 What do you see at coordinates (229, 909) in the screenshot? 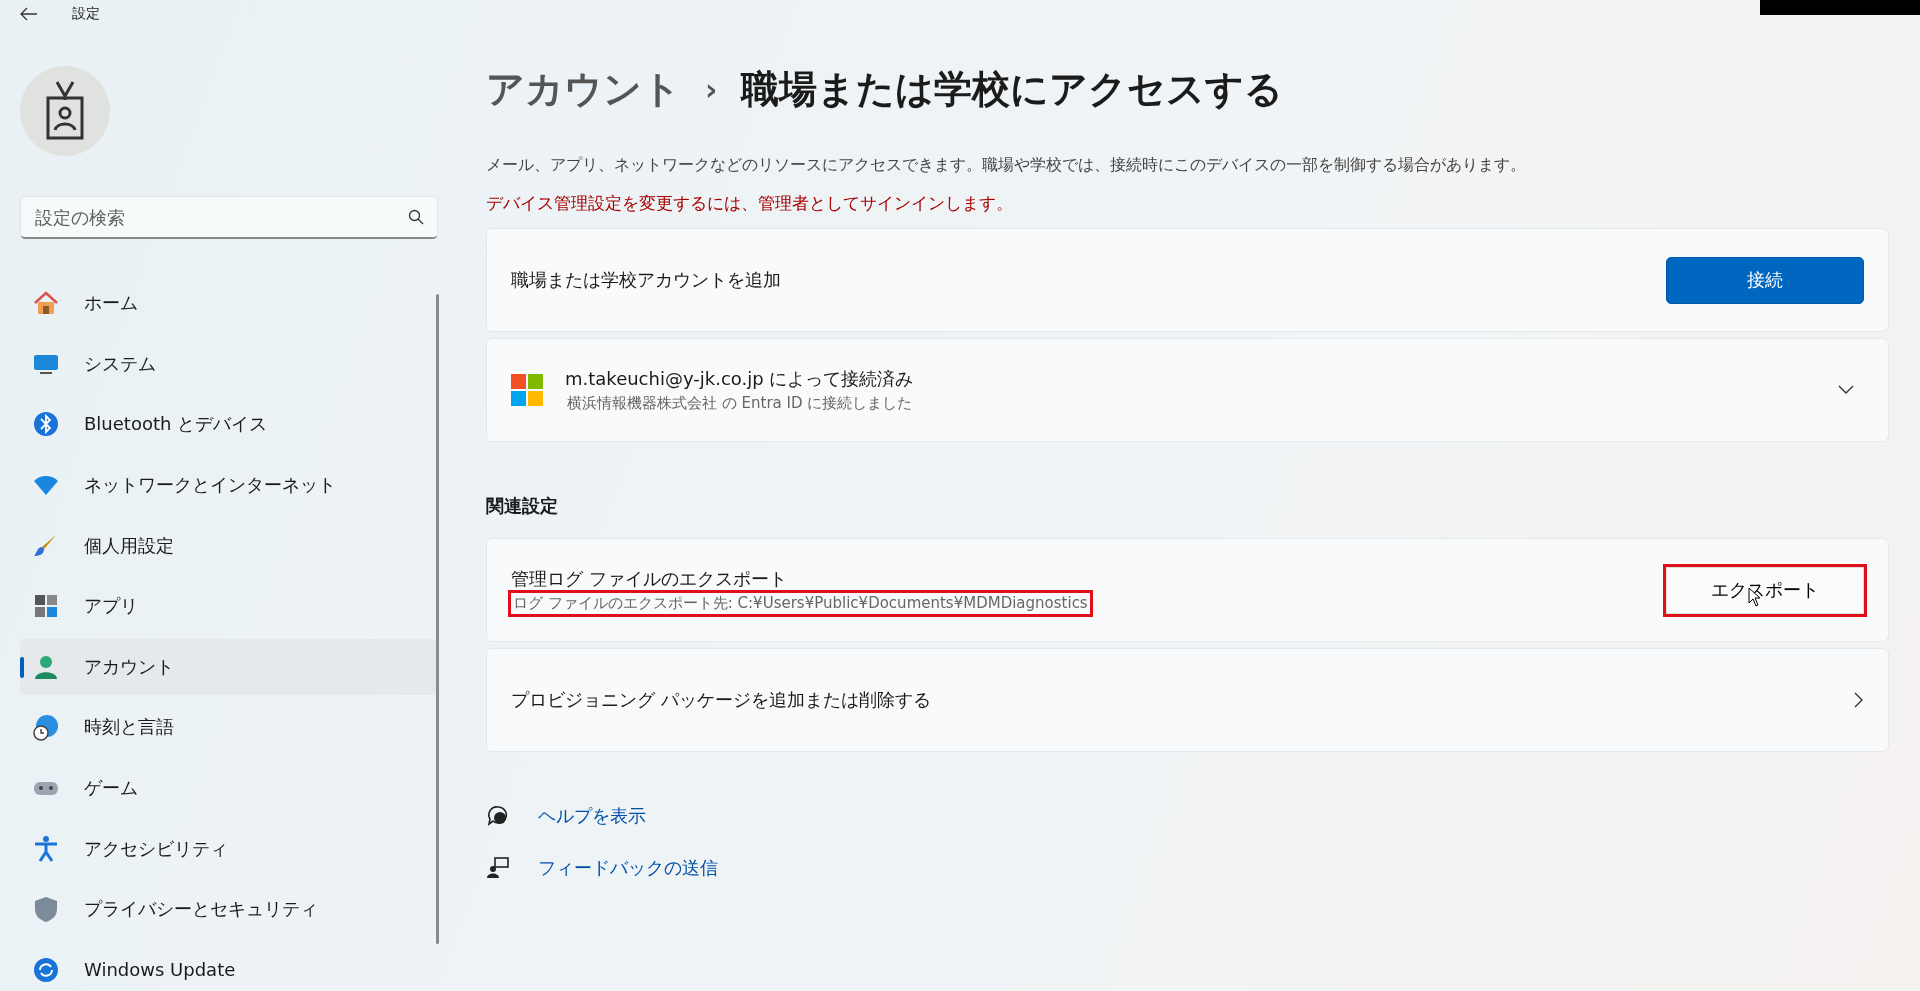
I see `sidebar-item: プライバシーとセキュリティ` at bounding box center [229, 909].